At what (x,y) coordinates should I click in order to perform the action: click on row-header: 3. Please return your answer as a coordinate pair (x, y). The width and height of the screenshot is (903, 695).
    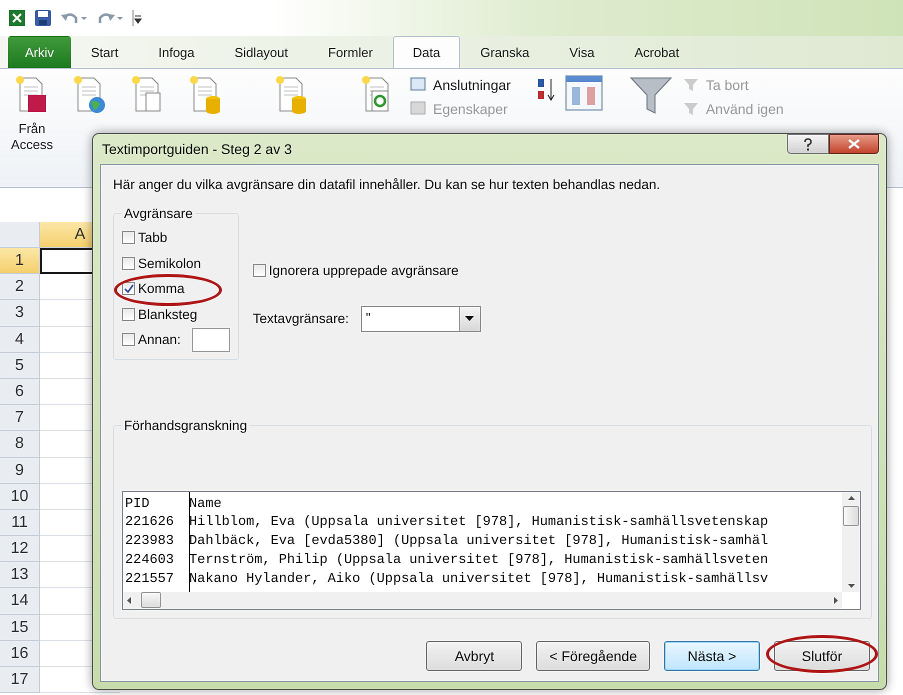
    Looking at the image, I should click on (20, 313).